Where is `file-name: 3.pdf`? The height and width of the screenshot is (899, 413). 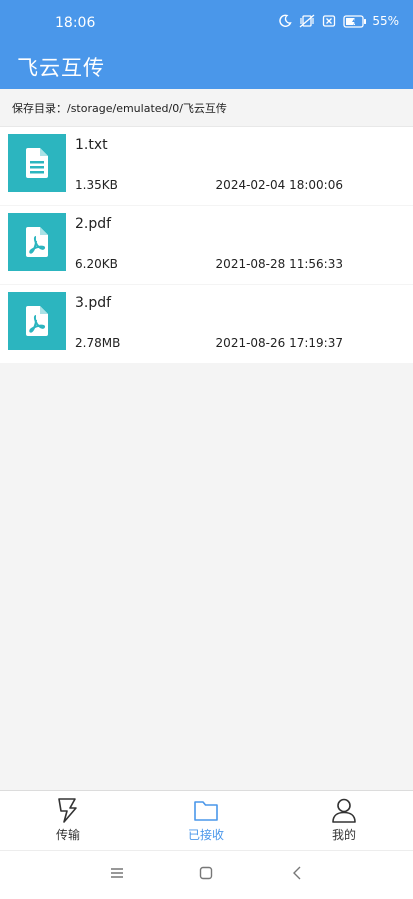
file-name: 3.pdf is located at coordinates (93, 303).